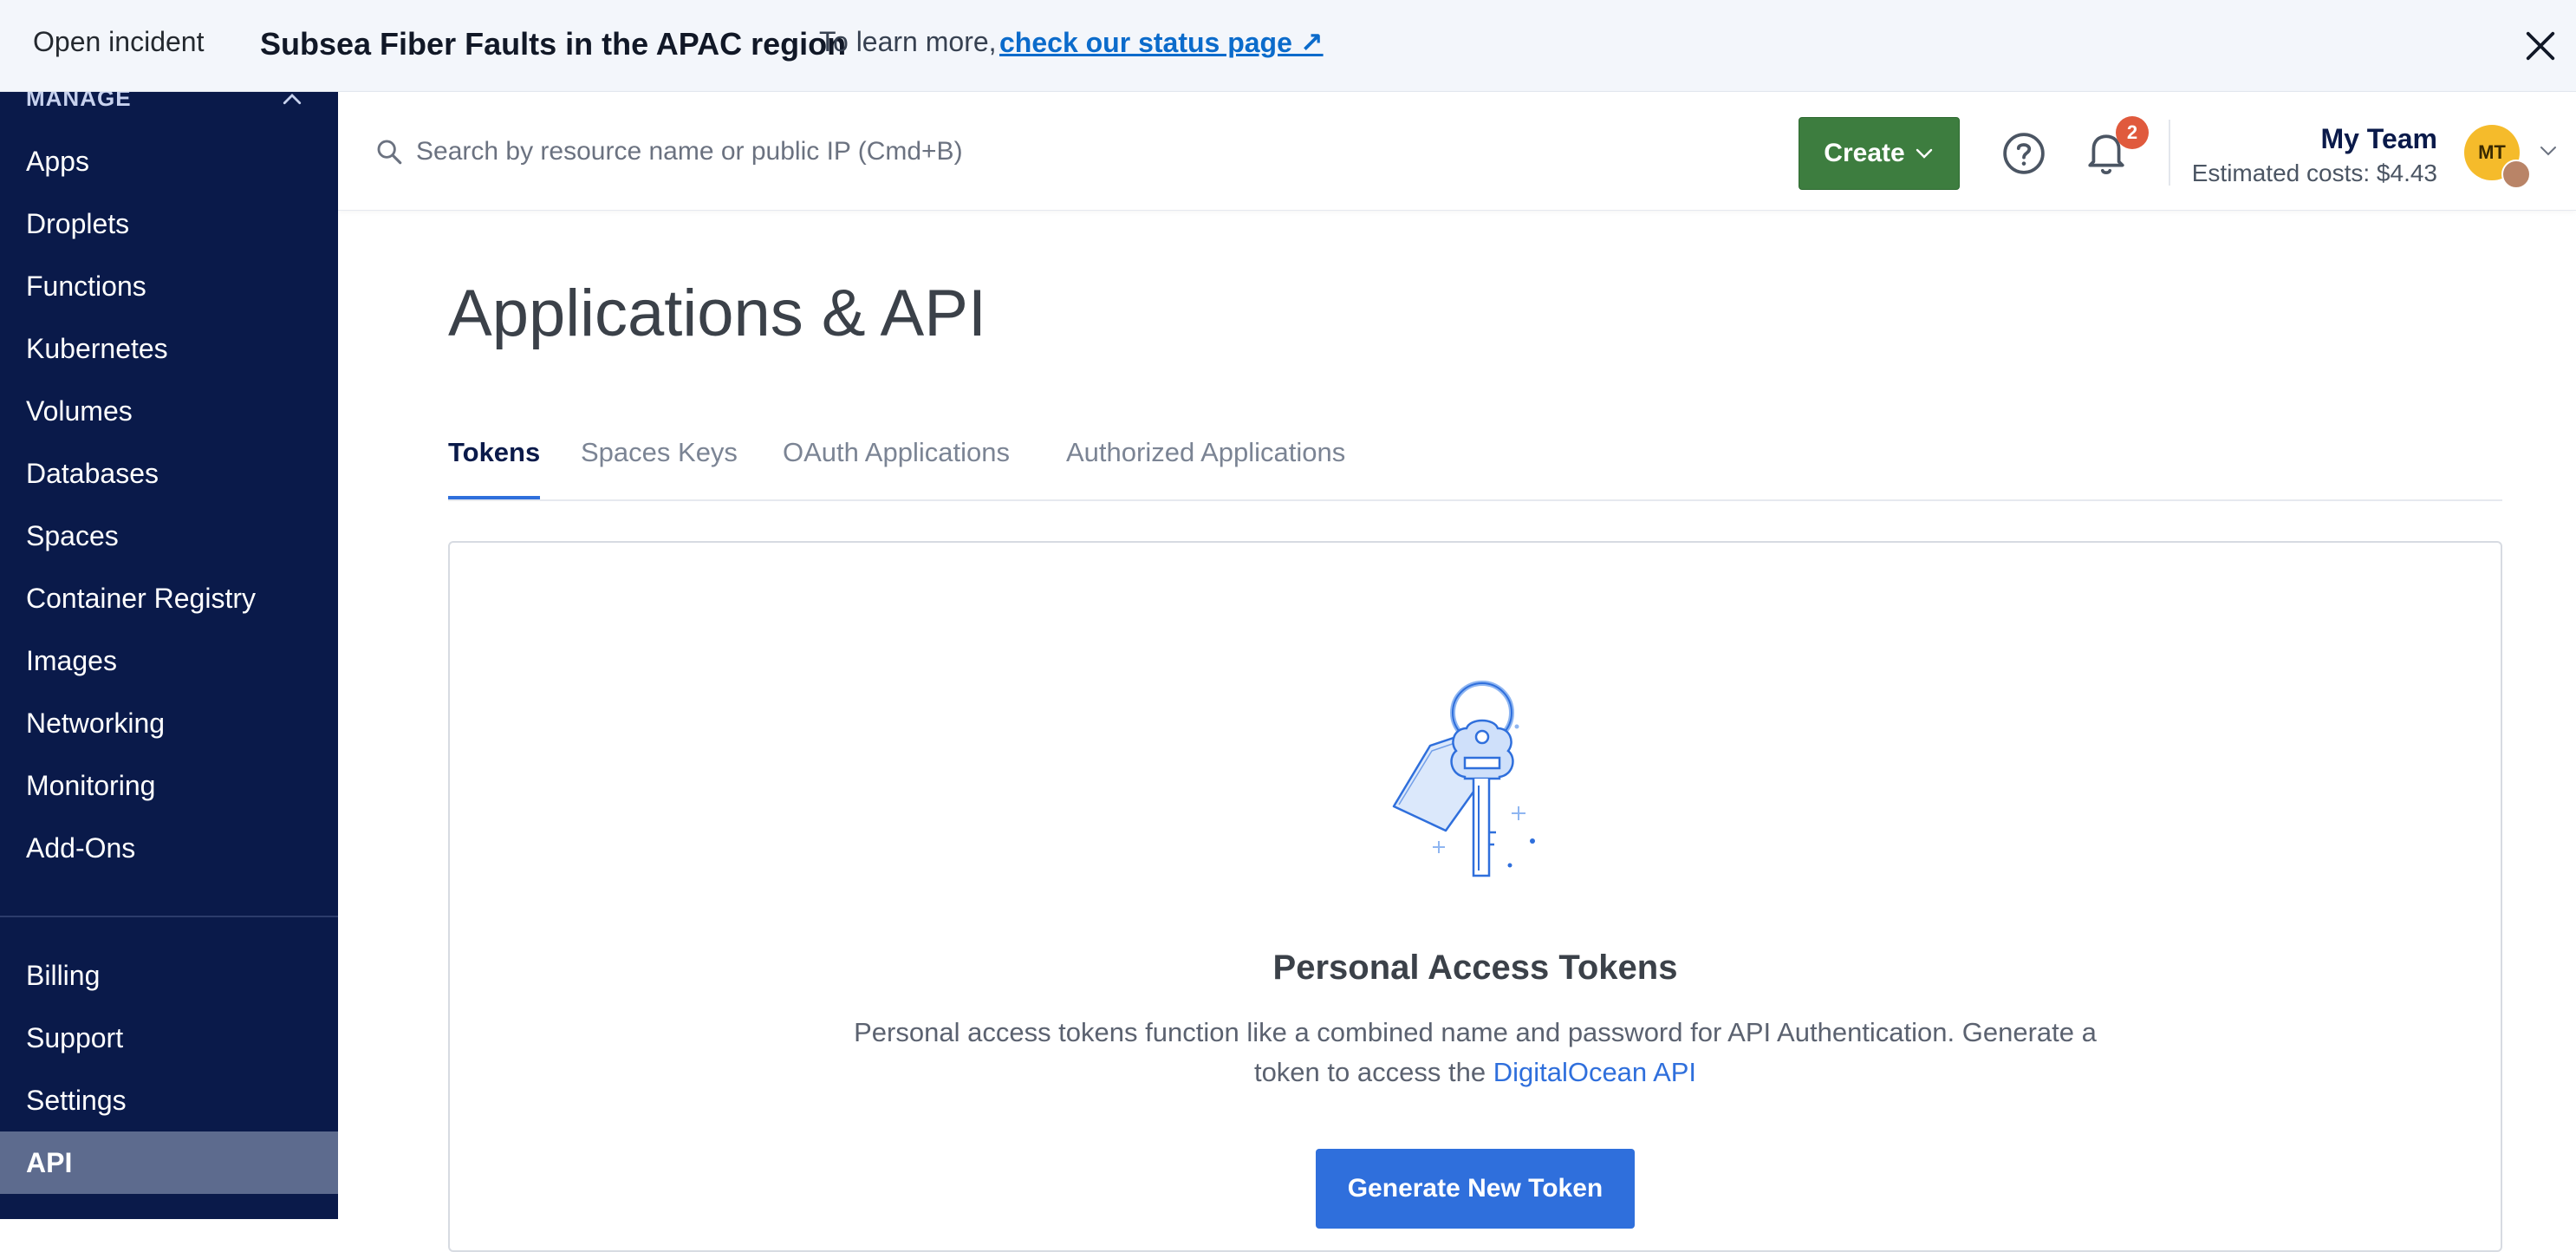  I want to click on sidebar-item-networking: Networking, so click(169, 723).